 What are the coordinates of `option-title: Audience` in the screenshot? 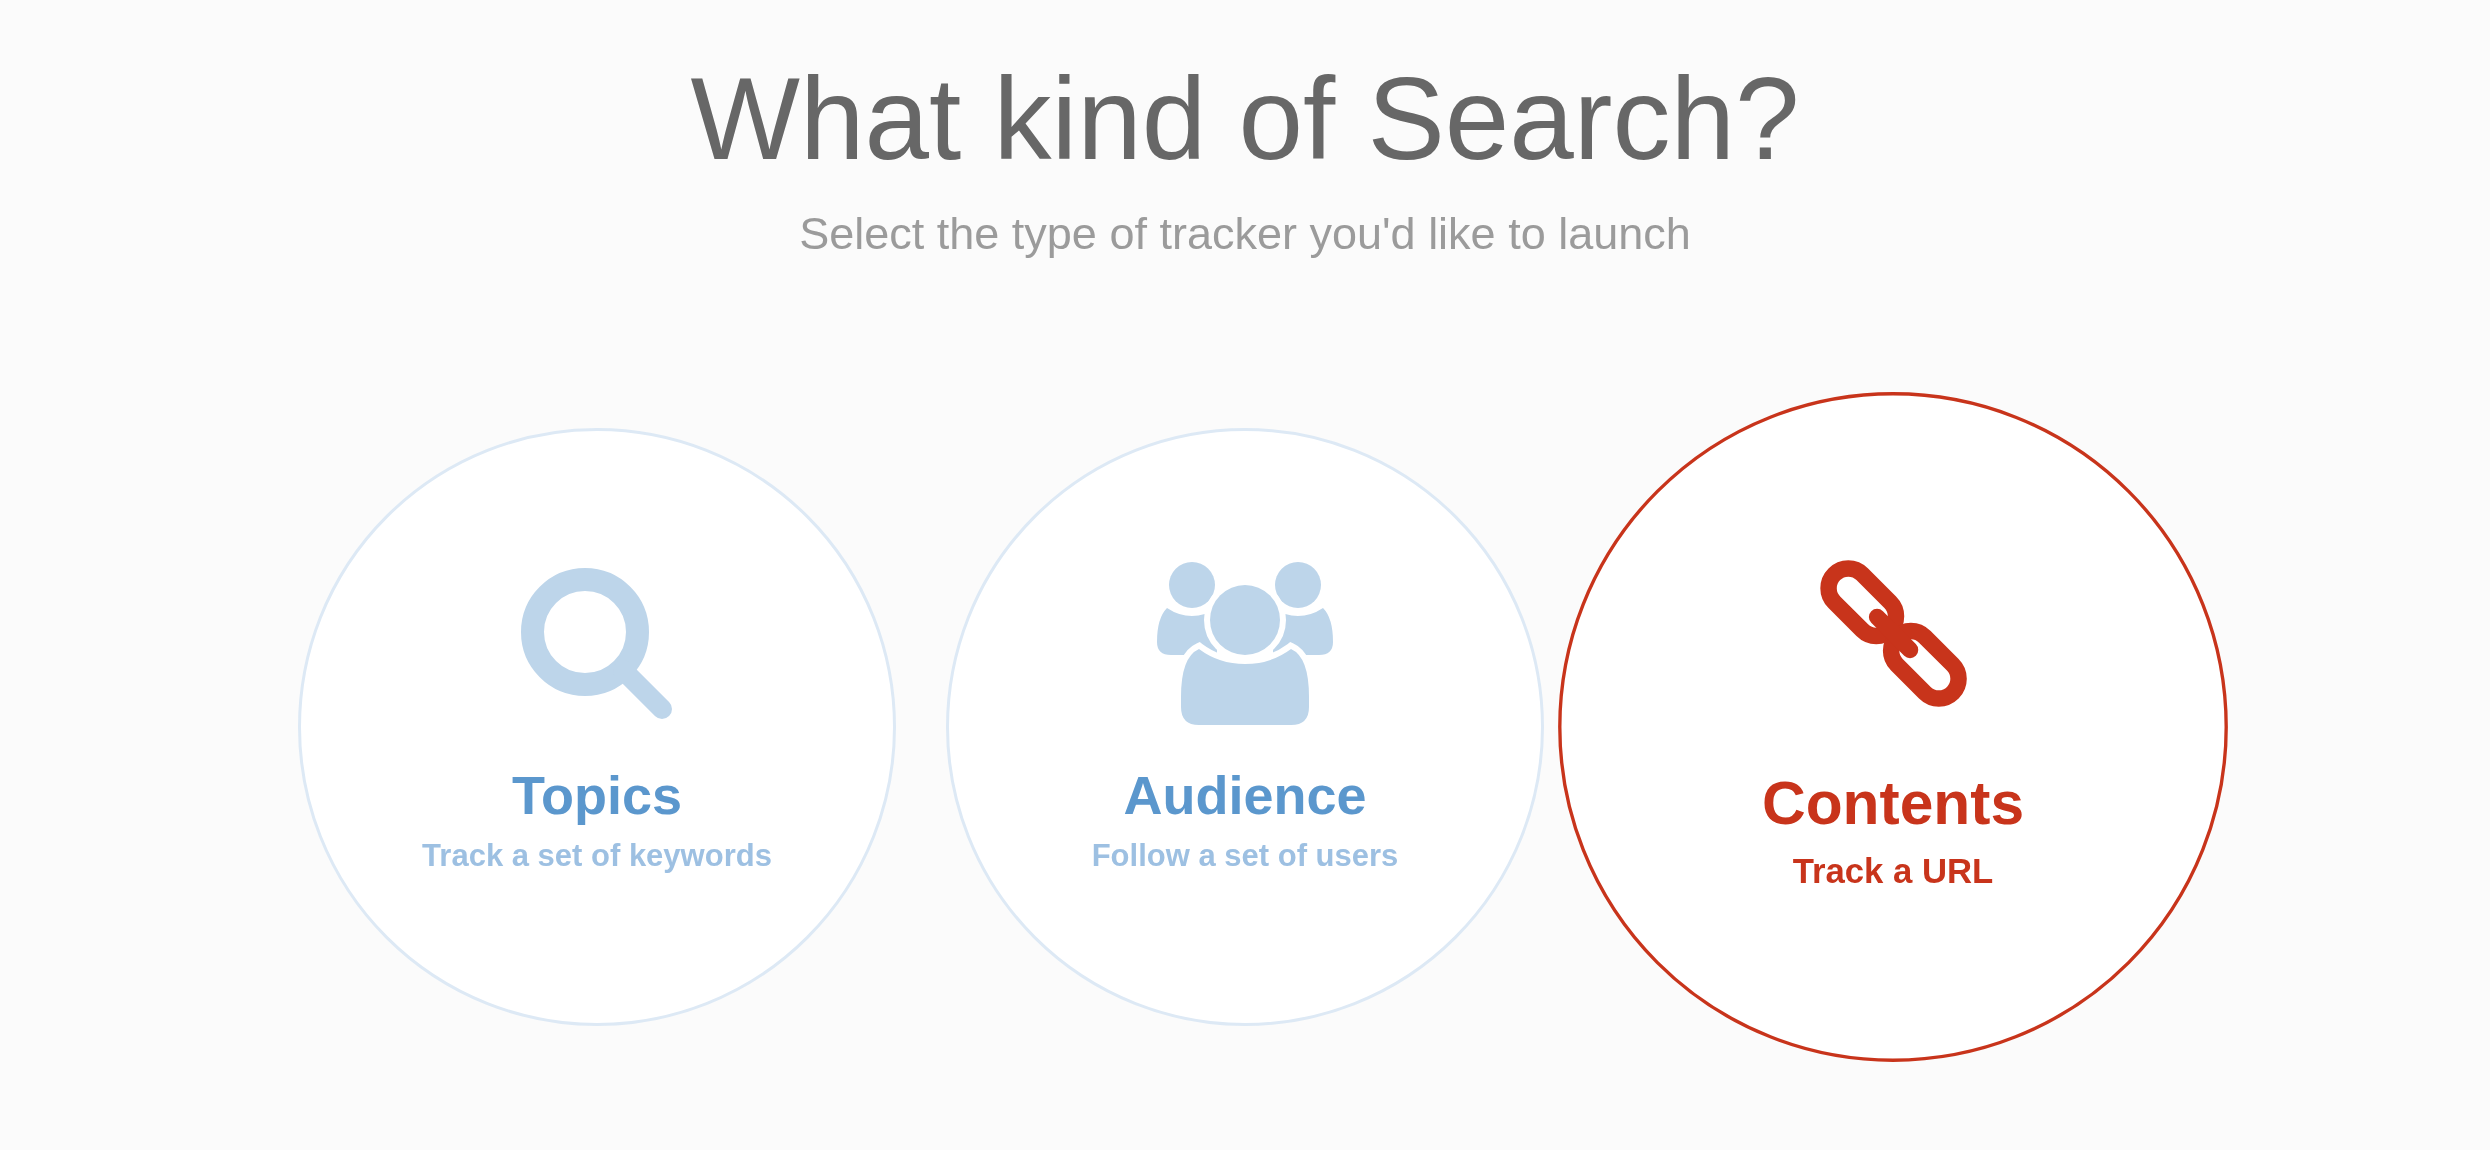 It's located at (1245, 795).